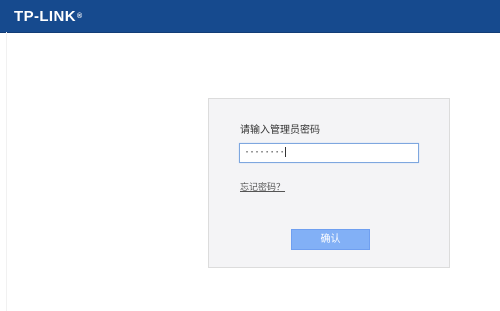  What do you see at coordinates (79, 16) in the screenshot?
I see `registered-mark: ®` at bounding box center [79, 16].